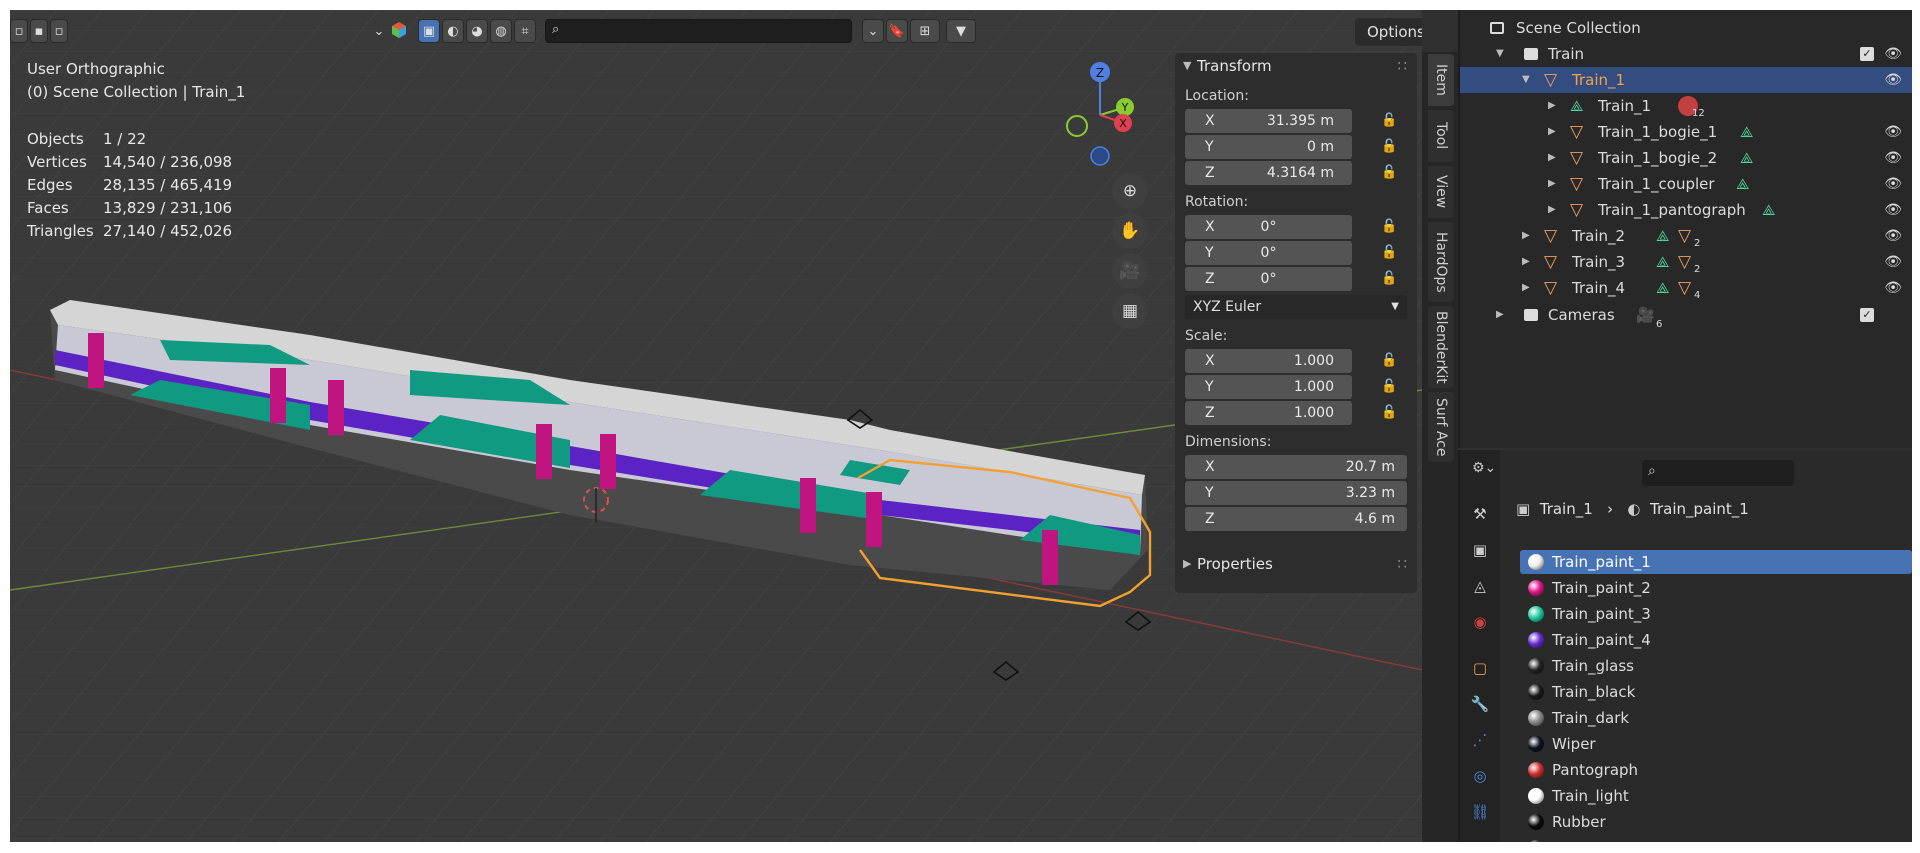 This screenshot has height=853, width=1920. I want to click on navigation-gizmo: Z Y X, so click(1100, 115).